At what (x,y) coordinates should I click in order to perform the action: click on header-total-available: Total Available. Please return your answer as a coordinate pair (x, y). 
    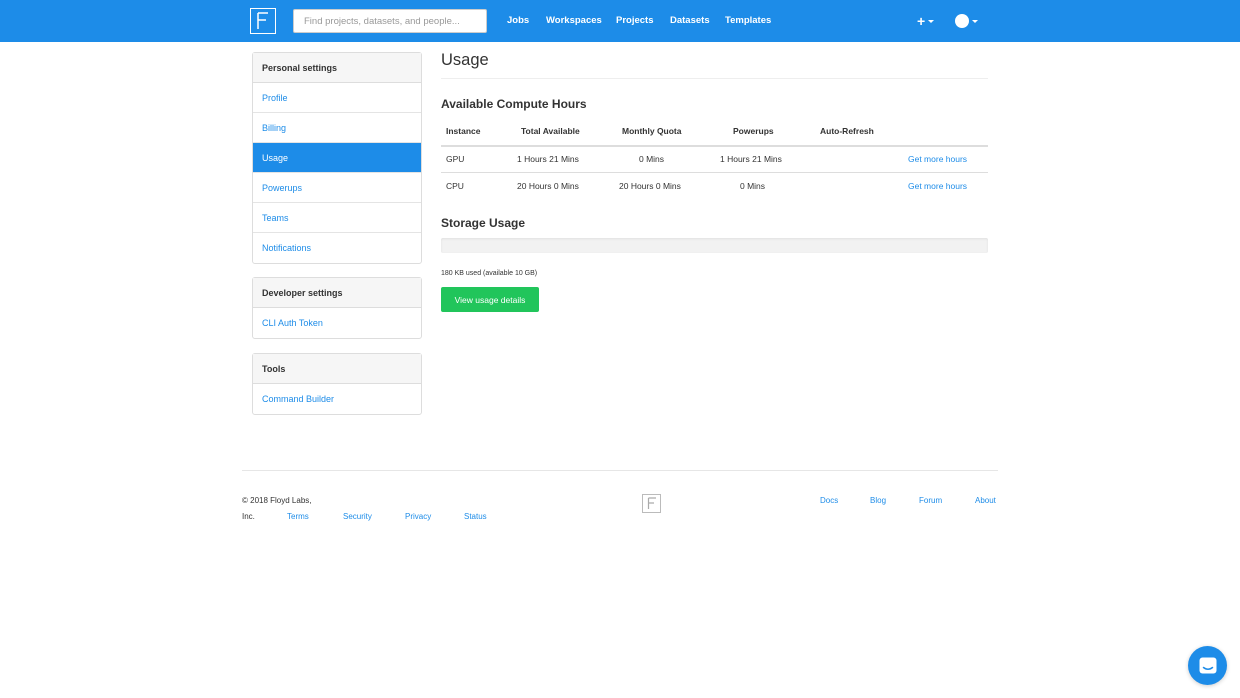
    Looking at the image, I should click on (550, 131).